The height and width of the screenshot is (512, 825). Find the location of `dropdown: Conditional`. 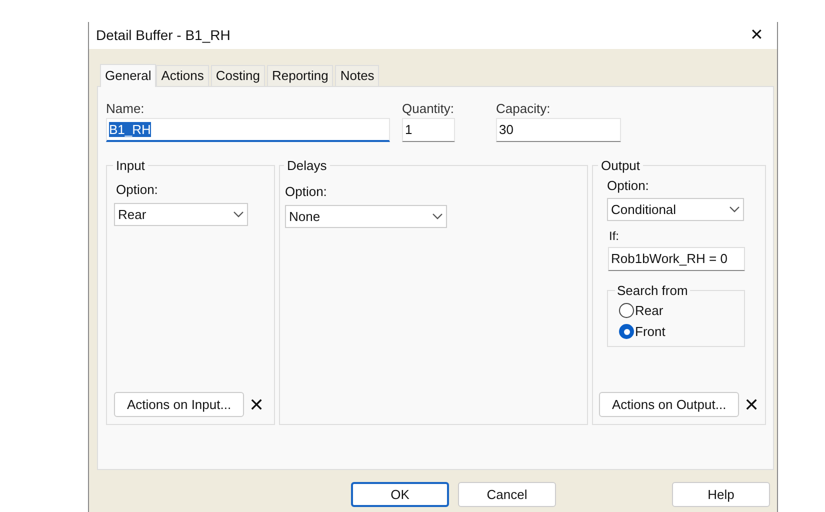

dropdown: Conditional is located at coordinates (675, 209).